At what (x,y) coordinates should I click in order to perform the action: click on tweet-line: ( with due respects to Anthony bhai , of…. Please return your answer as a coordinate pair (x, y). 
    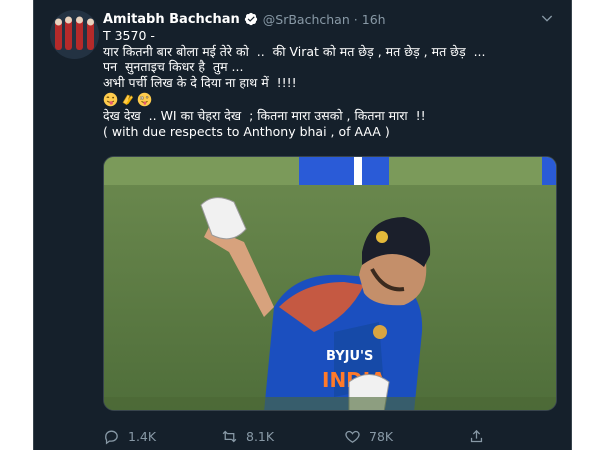
    Looking at the image, I should click on (246, 131).